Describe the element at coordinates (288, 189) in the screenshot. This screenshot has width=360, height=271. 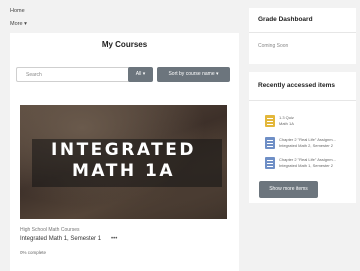
I see `show-more-items-button: Show more items` at that location.